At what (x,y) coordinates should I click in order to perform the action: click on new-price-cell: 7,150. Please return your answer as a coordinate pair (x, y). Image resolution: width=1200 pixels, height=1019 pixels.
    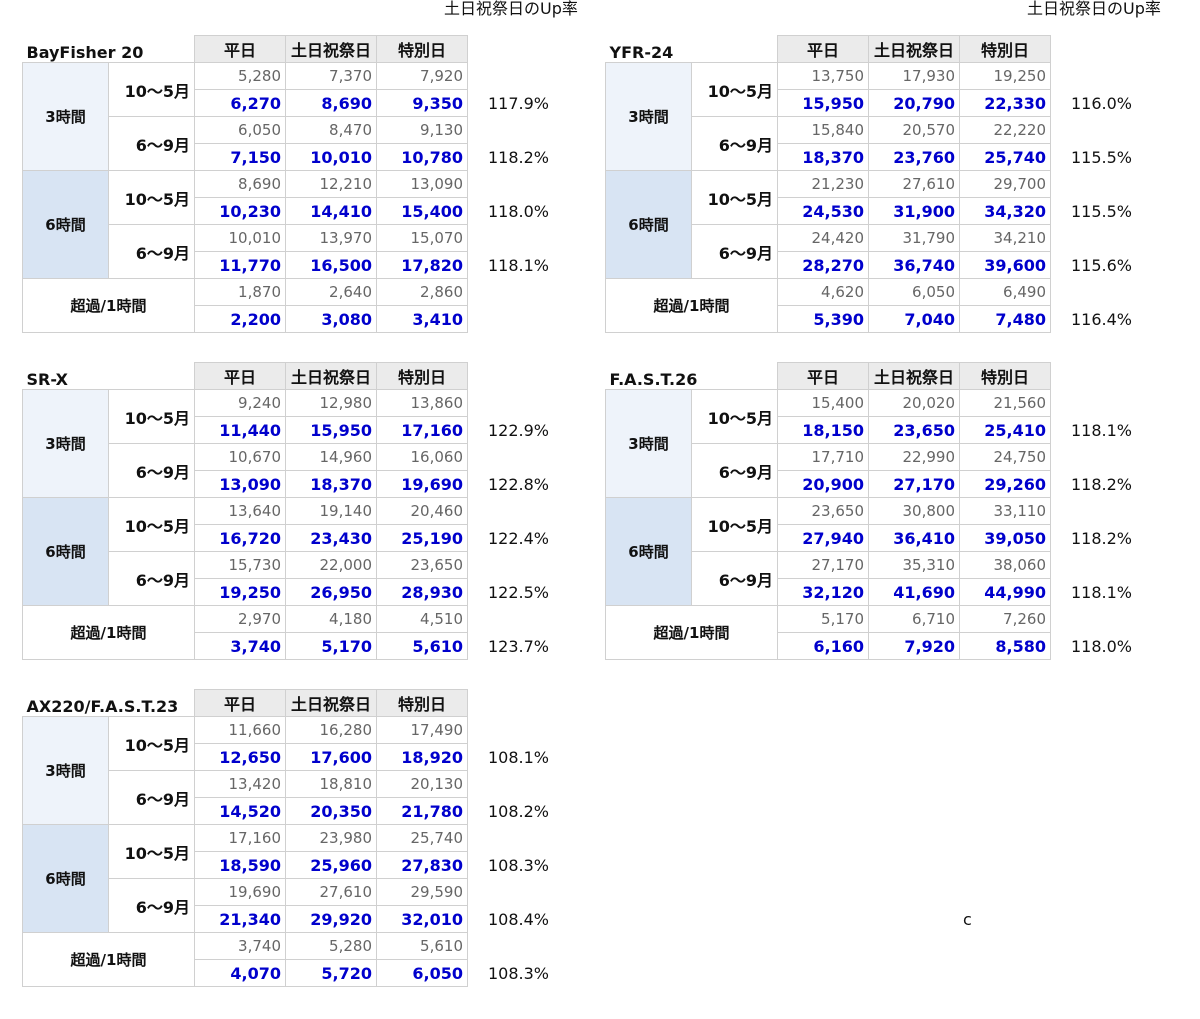
    Looking at the image, I should click on (240, 157).